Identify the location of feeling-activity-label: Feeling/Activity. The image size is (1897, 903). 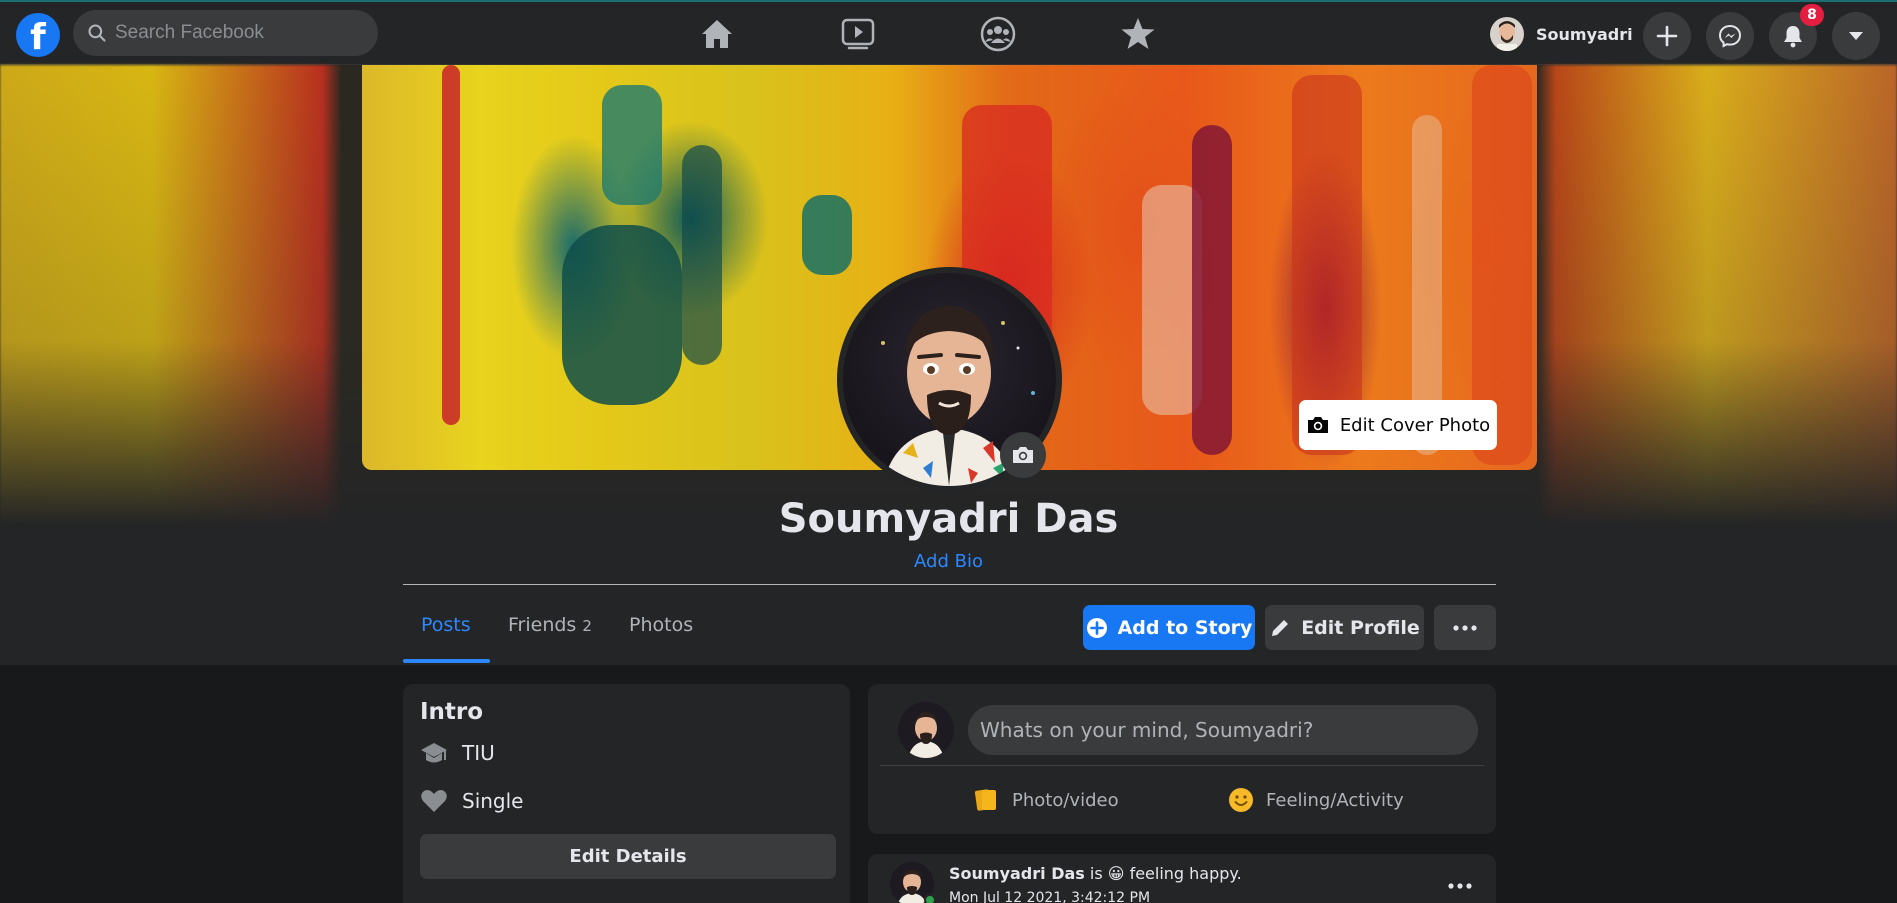
(1335, 800).